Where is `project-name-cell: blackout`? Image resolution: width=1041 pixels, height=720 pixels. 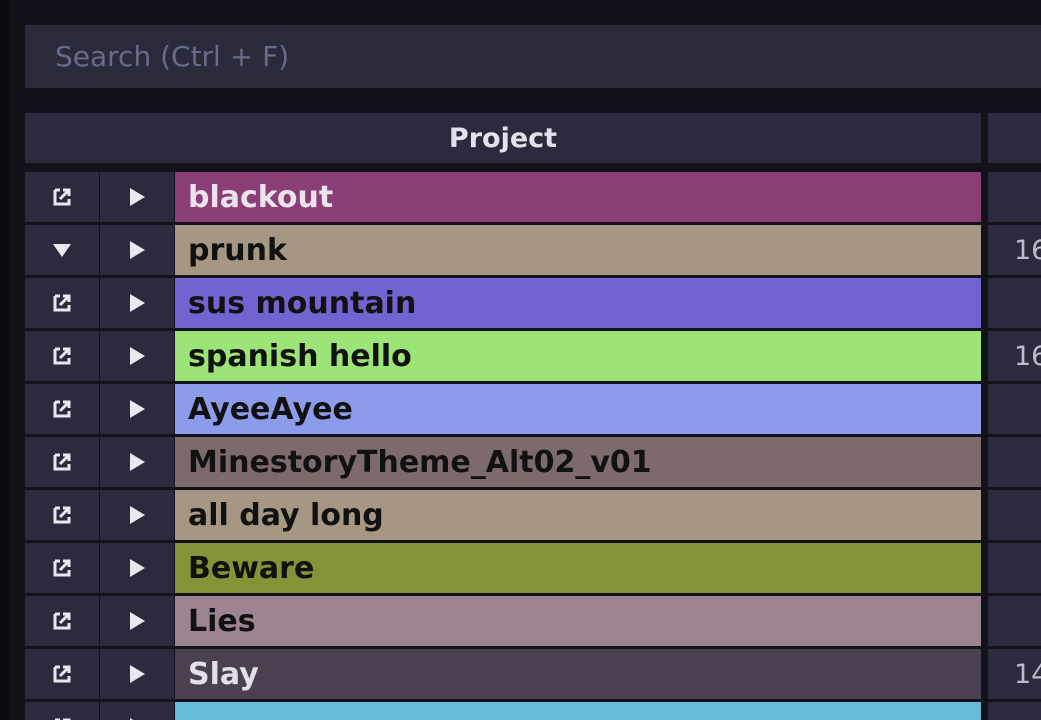 project-name-cell: blackout is located at coordinates (578, 197).